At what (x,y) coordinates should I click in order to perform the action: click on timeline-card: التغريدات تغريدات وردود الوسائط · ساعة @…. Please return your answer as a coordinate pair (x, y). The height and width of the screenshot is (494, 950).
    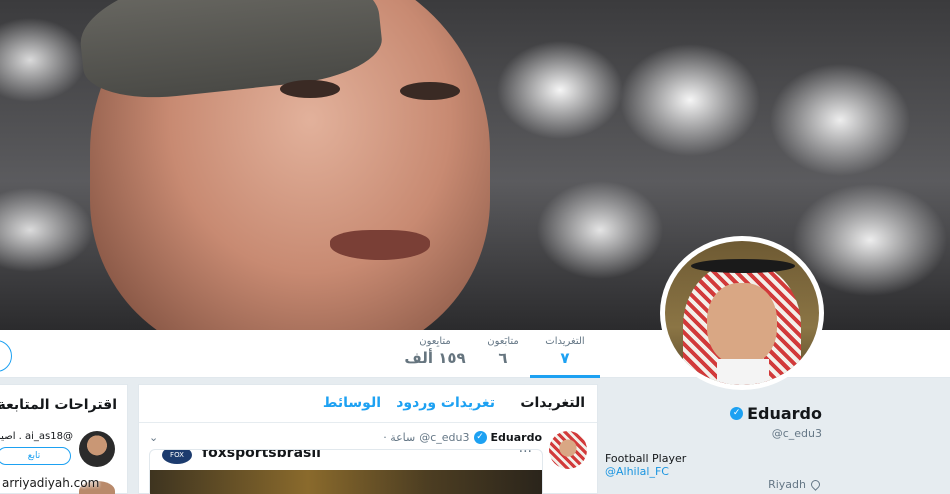
    Looking at the image, I should click on (368, 439).